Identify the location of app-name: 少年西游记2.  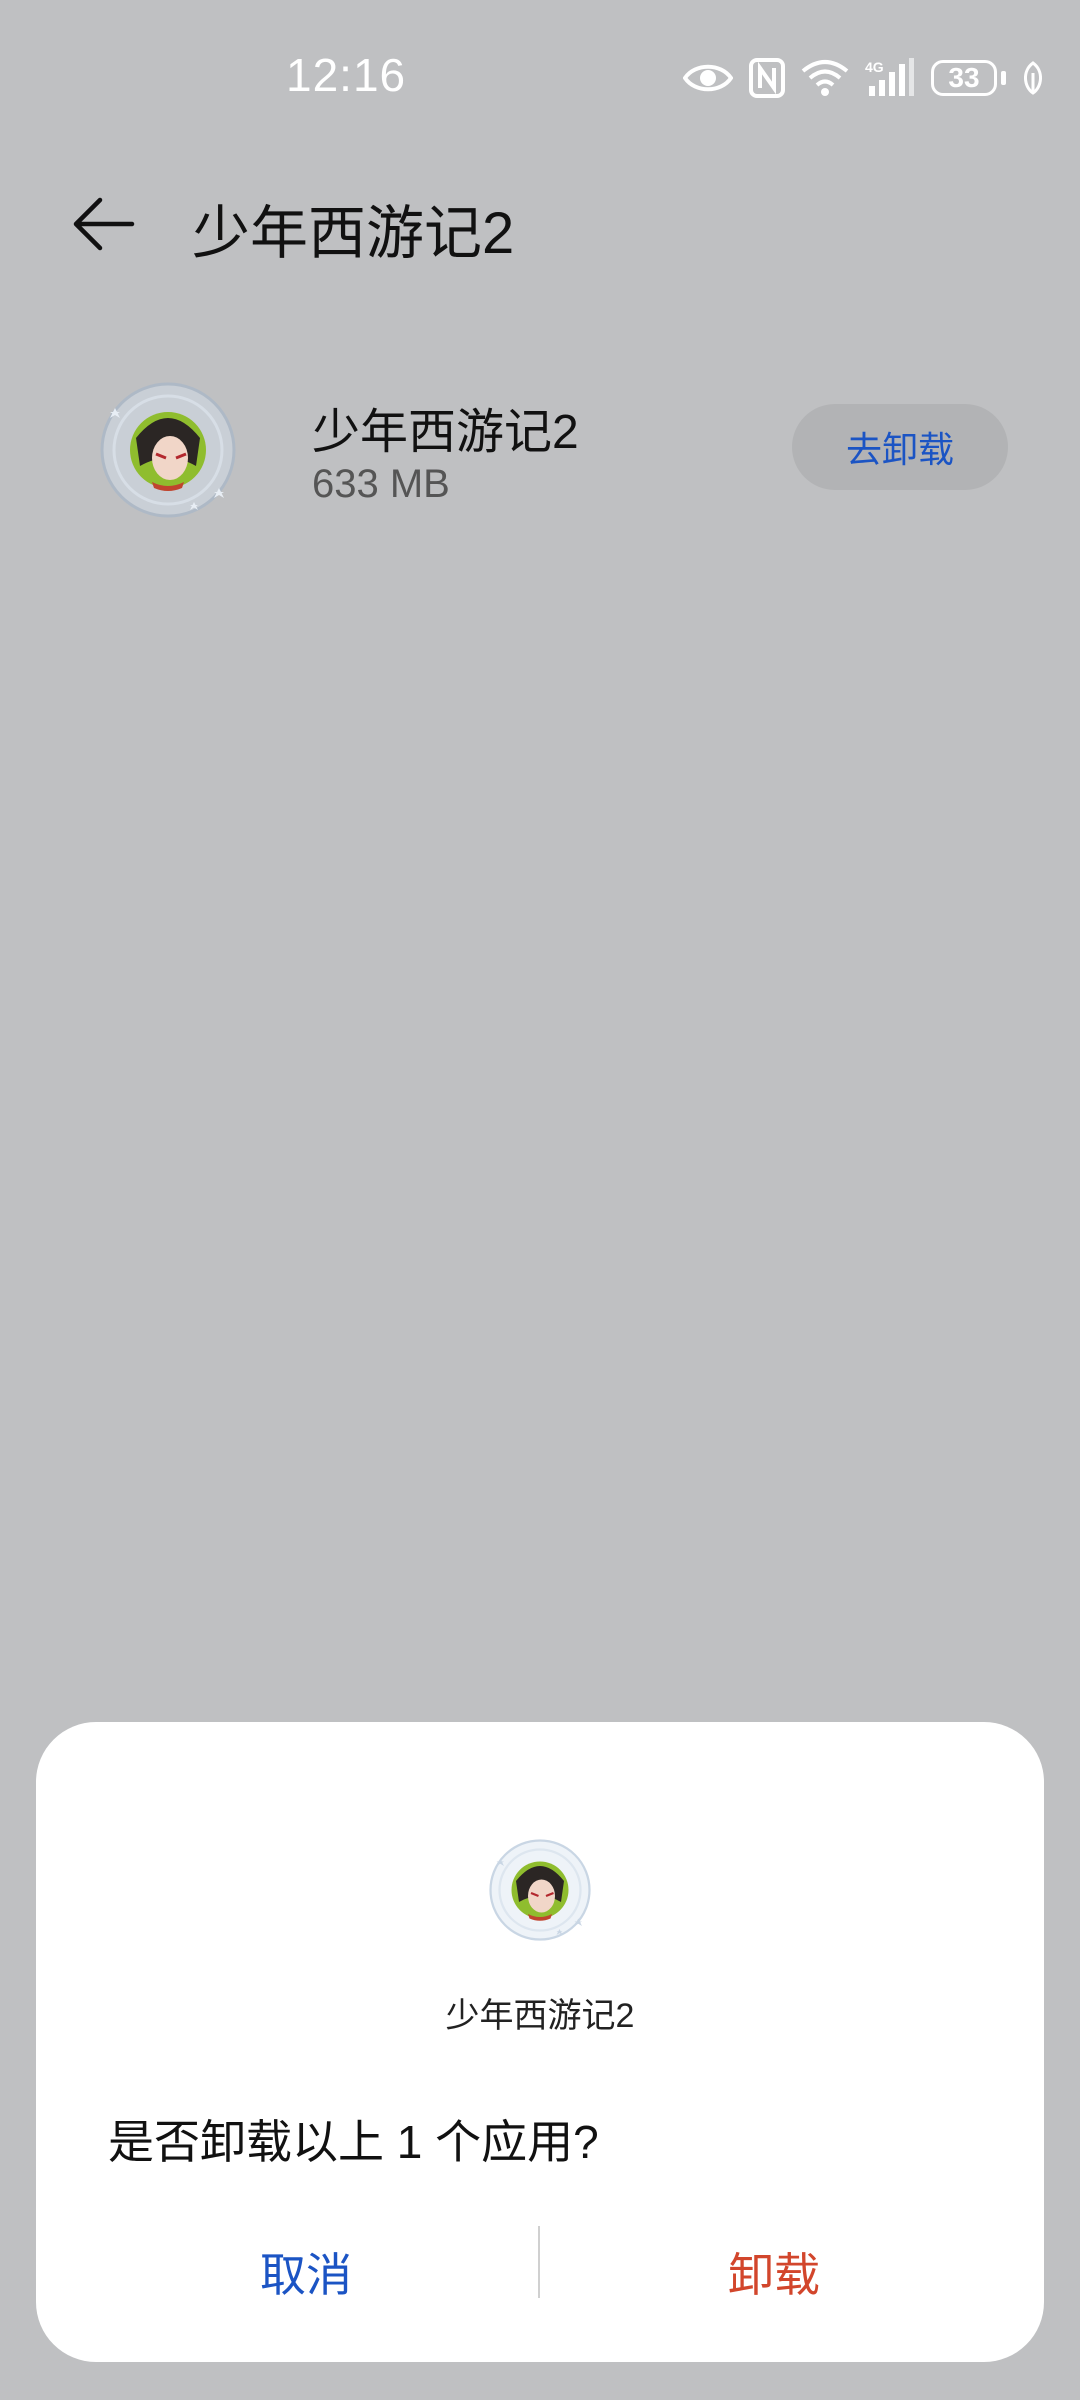
(445, 432).